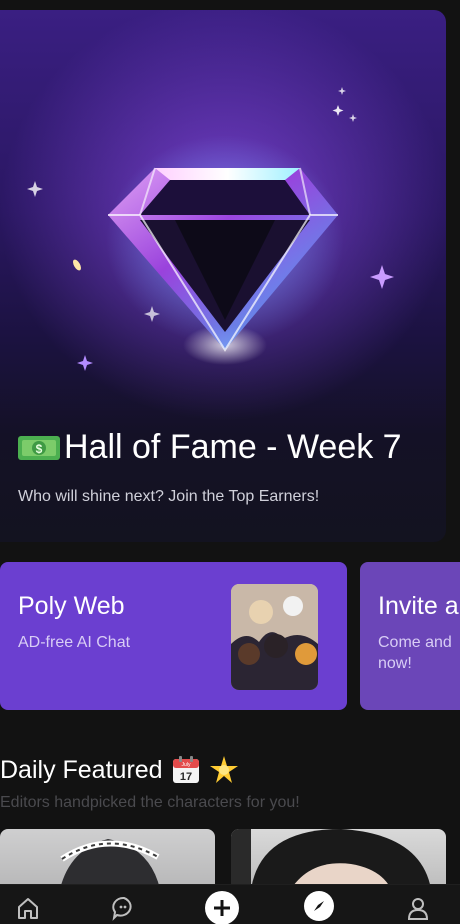 This screenshot has width=460, height=924. Describe the element at coordinates (185, 765) in the screenshot. I see `svg-text: July` at that location.